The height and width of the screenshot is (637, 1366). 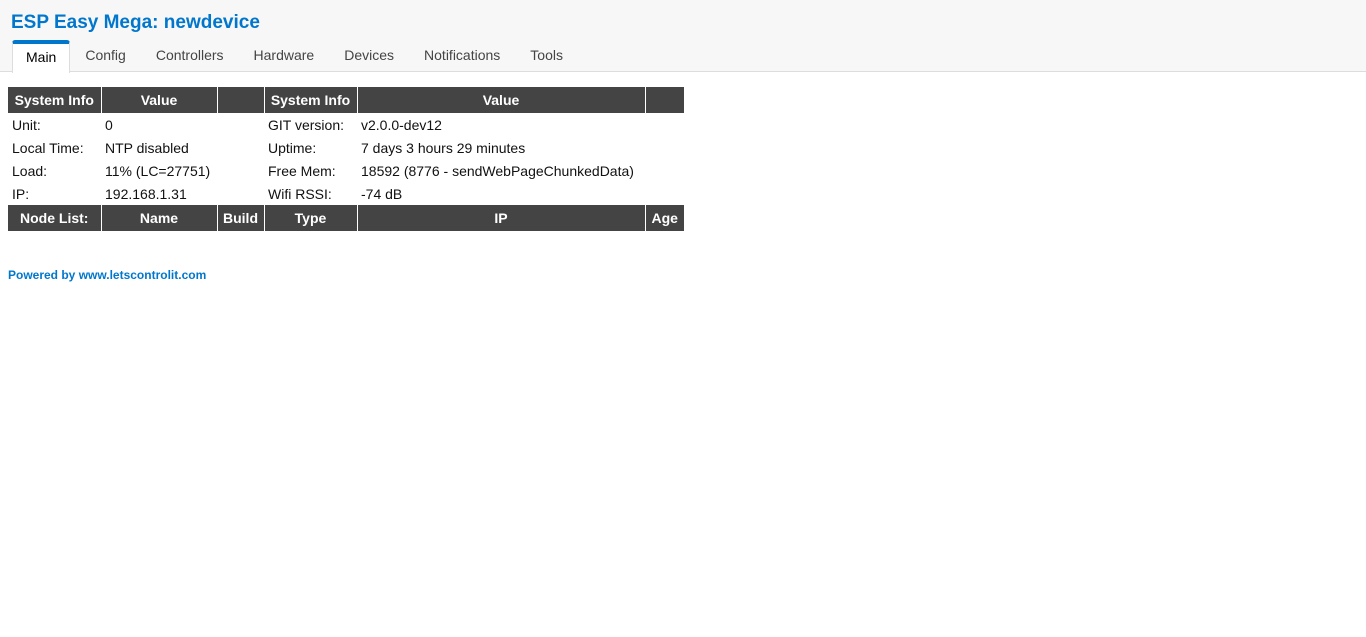 I want to click on info-value: -74 dB, so click(x=382, y=193).